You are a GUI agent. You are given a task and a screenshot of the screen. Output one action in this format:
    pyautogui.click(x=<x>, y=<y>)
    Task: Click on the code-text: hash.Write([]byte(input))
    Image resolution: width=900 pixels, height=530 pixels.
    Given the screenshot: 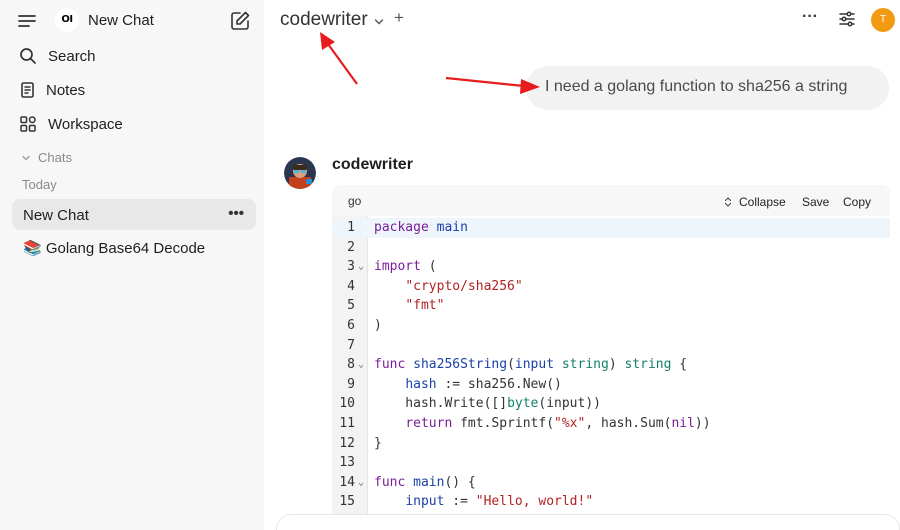 What is the action you would take?
    pyautogui.click(x=487, y=404)
    